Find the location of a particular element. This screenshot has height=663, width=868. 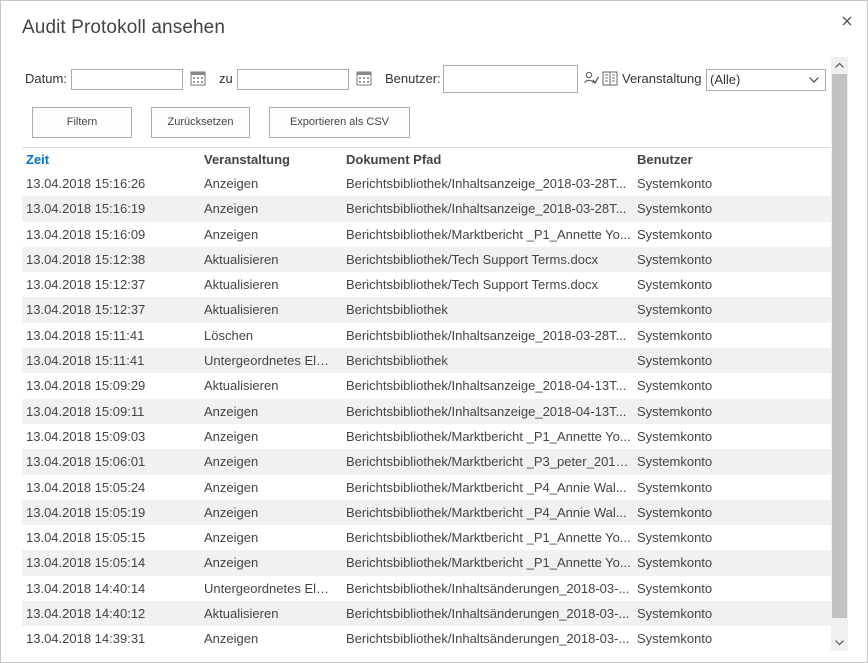

user-input is located at coordinates (510, 79).